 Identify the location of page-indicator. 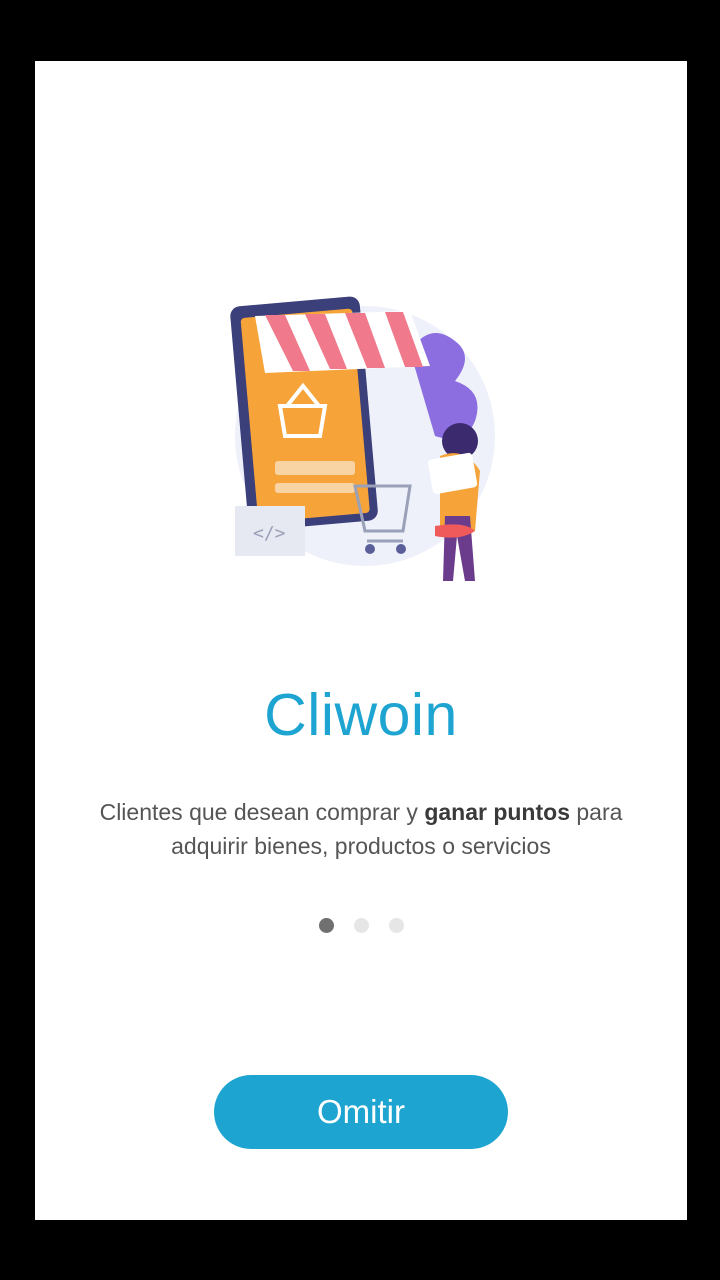
(361, 925).